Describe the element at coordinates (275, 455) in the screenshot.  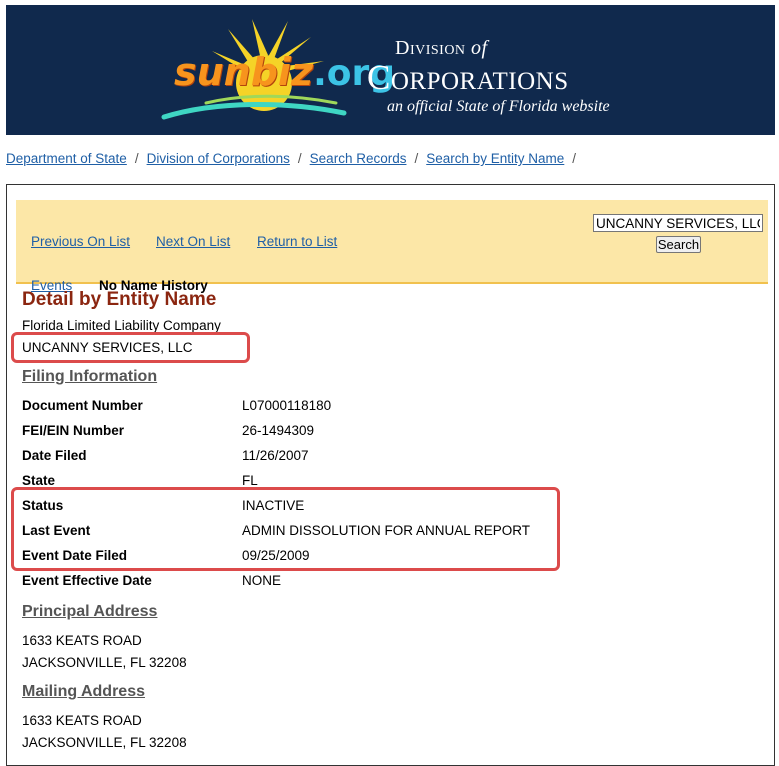
I see `date-filed-value: 11/26/2007` at that location.